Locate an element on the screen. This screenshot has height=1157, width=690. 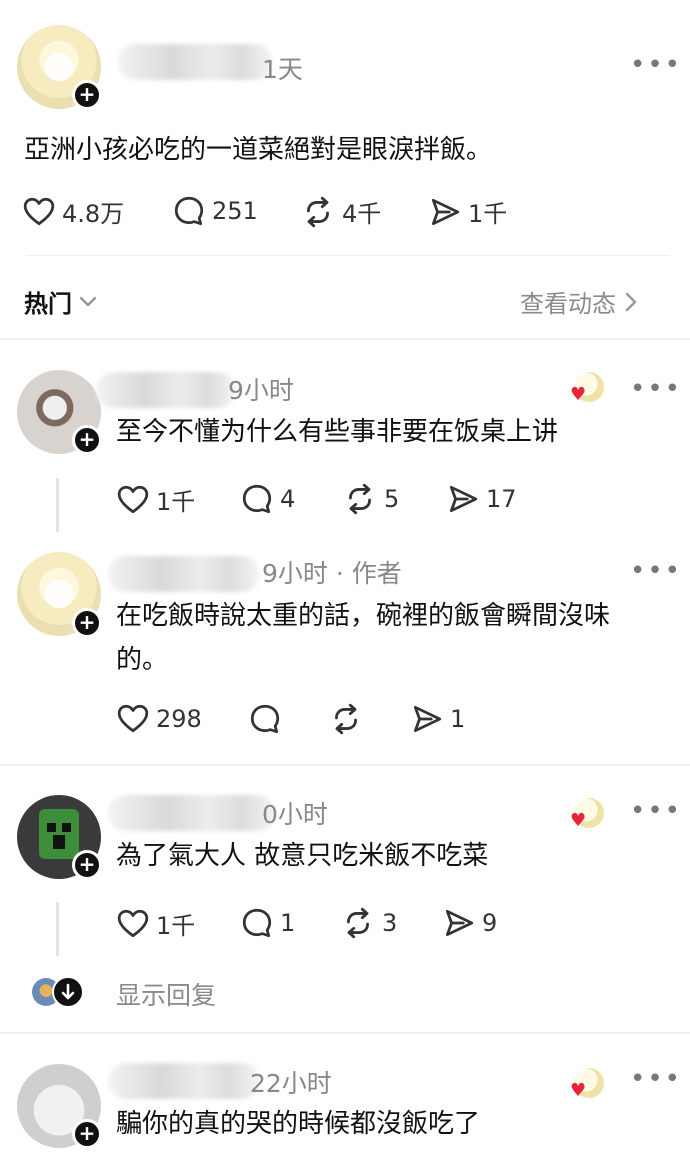
comment-button: 1 is located at coordinates (267, 923).